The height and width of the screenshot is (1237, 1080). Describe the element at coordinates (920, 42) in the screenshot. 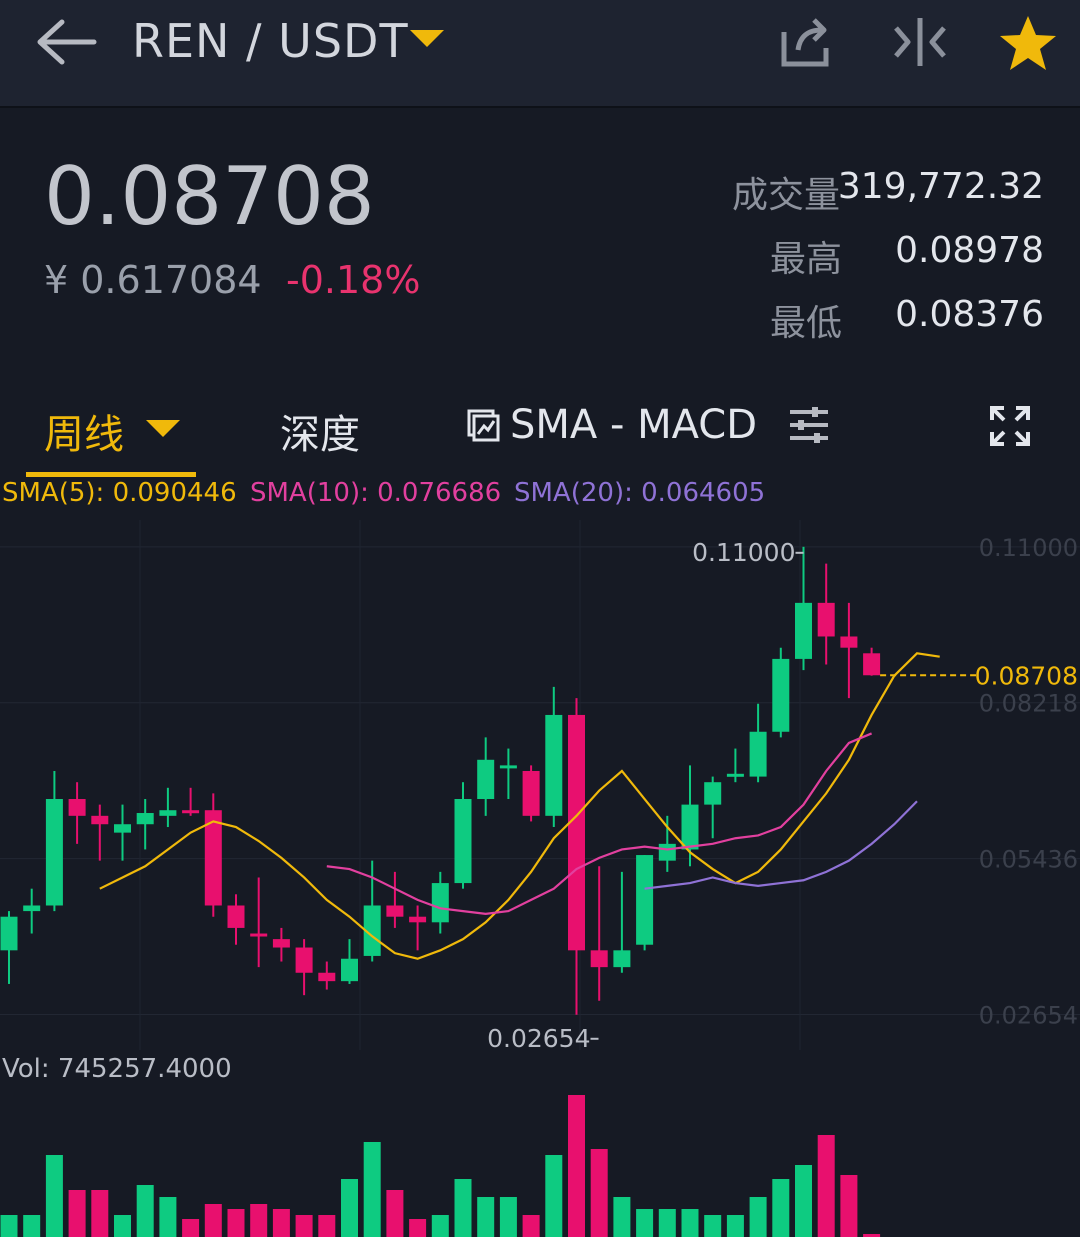

I see `compare-icon` at that location.